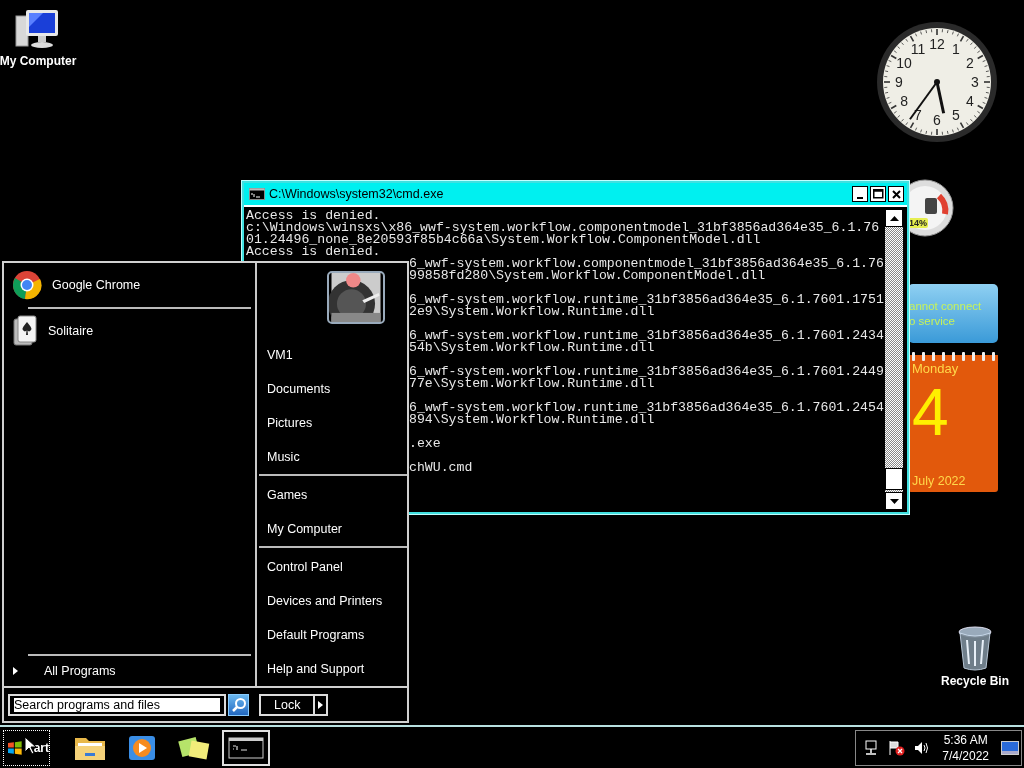 Image resolution: width=1024 pixels, height=768 pixels. Describe the element at coordinates (860, 198) in the screenshot. I see `minimize-icon` at that location.